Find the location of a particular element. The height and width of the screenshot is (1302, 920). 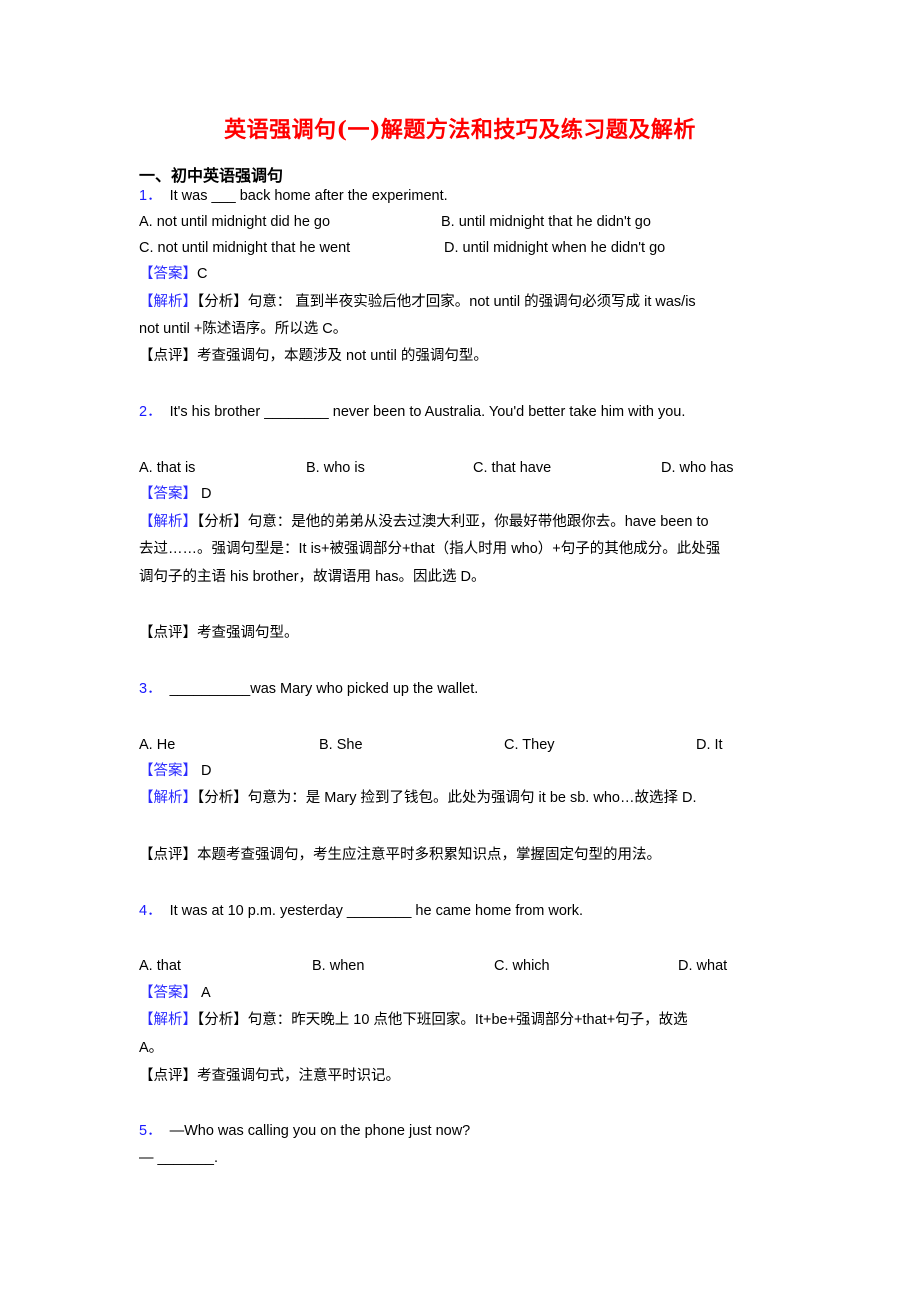

question-number: 2． is located at coordinates (150, 412).